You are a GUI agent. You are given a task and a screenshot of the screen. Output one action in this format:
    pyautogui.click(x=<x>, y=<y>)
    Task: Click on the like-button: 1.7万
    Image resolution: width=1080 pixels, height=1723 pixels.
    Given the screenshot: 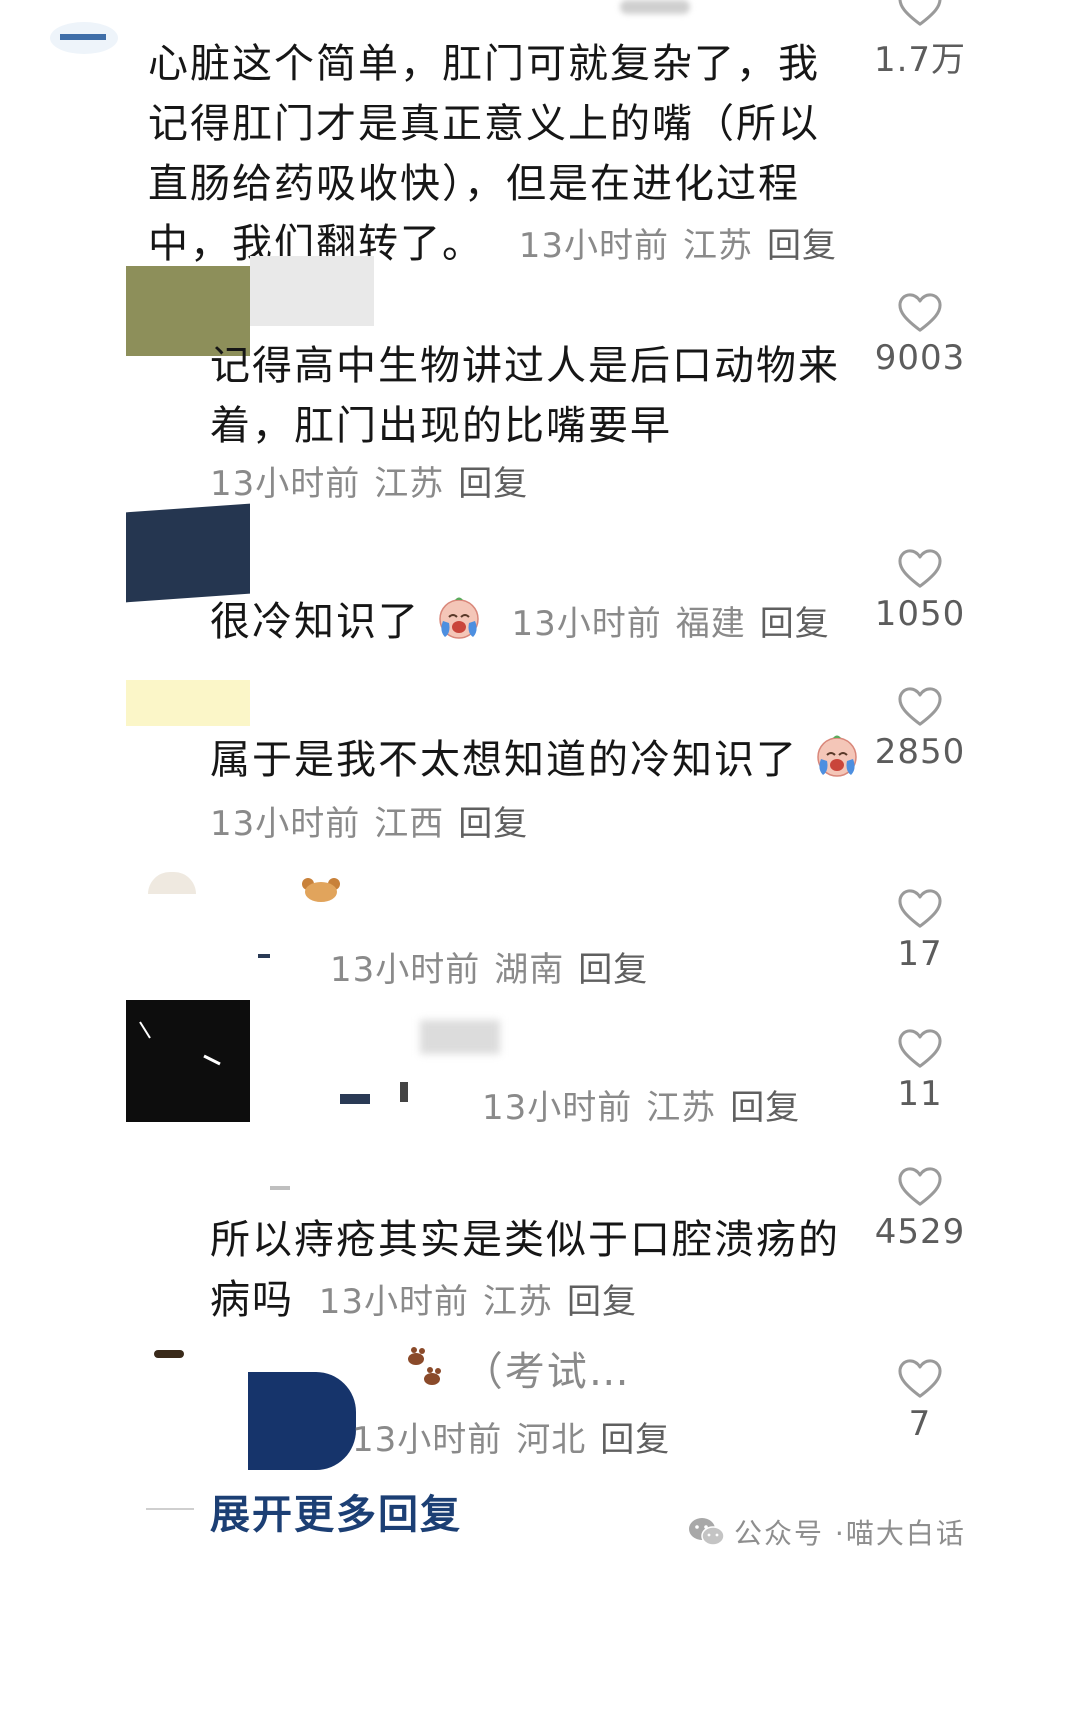 What is the action you would take?
    pyautogui.click(x=920, y=40)
    